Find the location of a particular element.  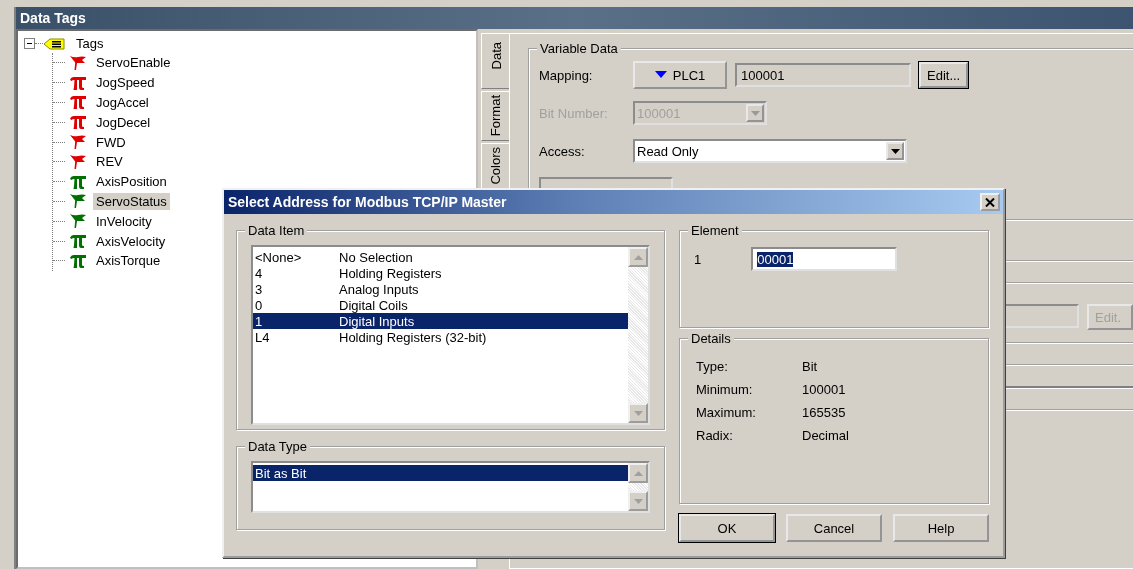

tag-icon is located at coordinates (54, 43).